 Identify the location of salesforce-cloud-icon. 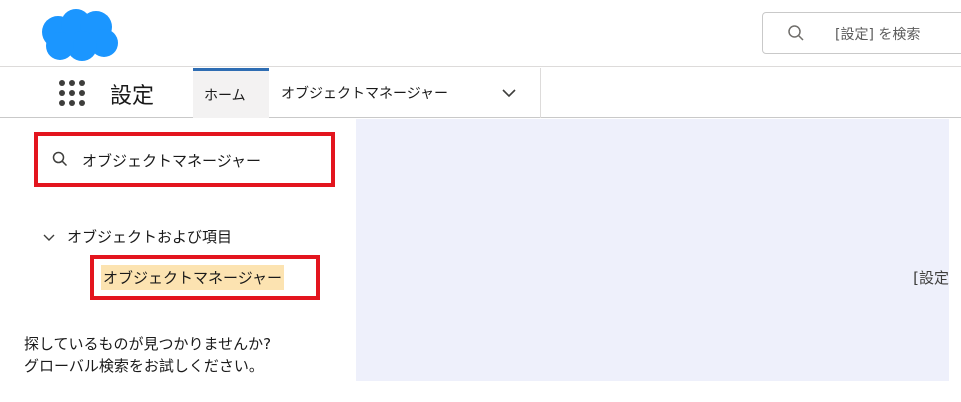
(79, 35).